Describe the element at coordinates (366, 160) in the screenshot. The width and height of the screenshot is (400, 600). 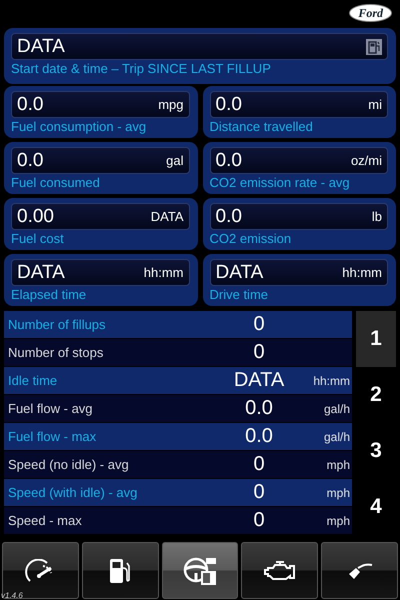
I see `stat-unit: oz/mi` at that location.